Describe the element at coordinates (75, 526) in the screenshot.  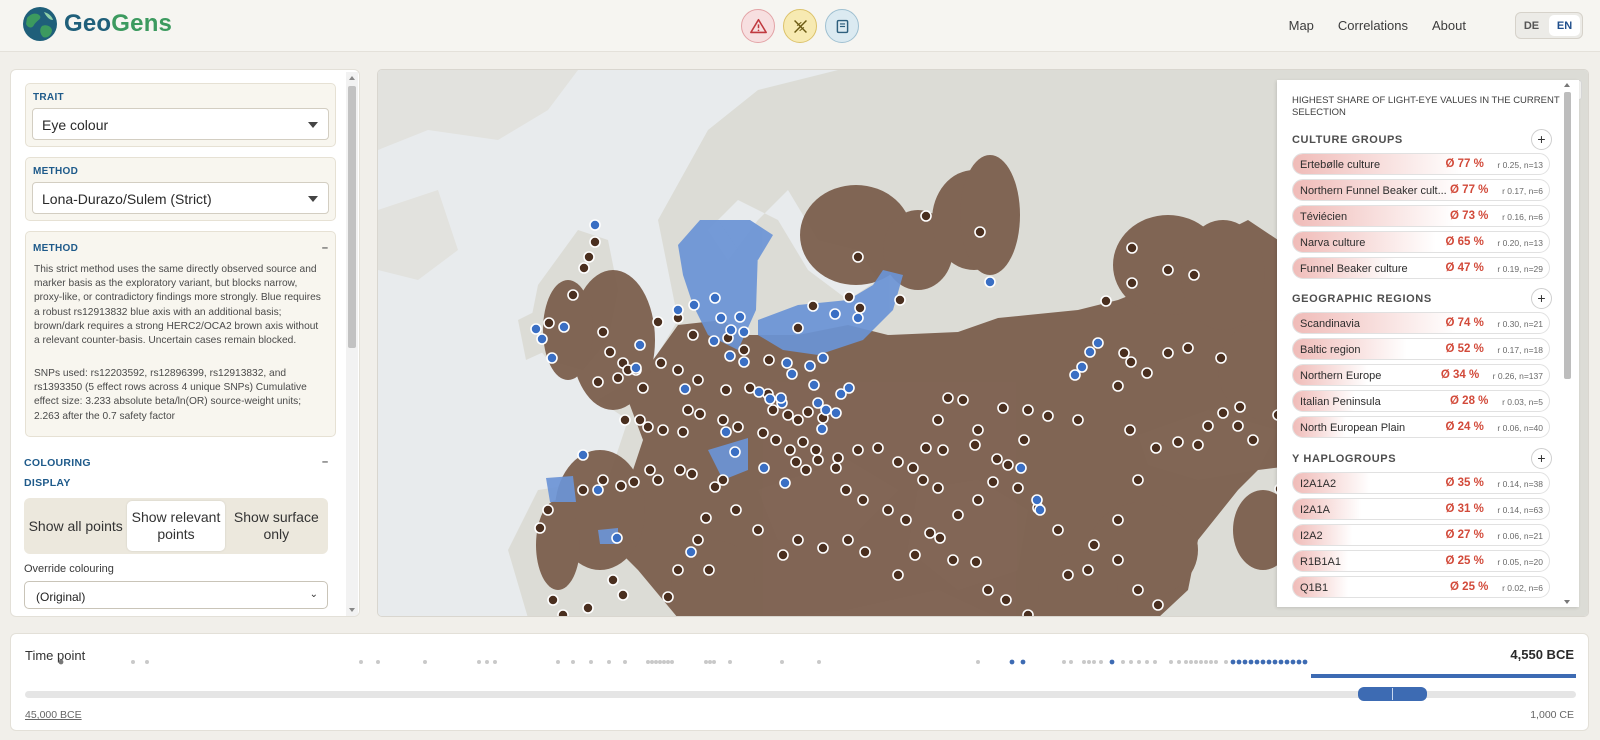
I see `show-all-points-button: Show all points` at that location.